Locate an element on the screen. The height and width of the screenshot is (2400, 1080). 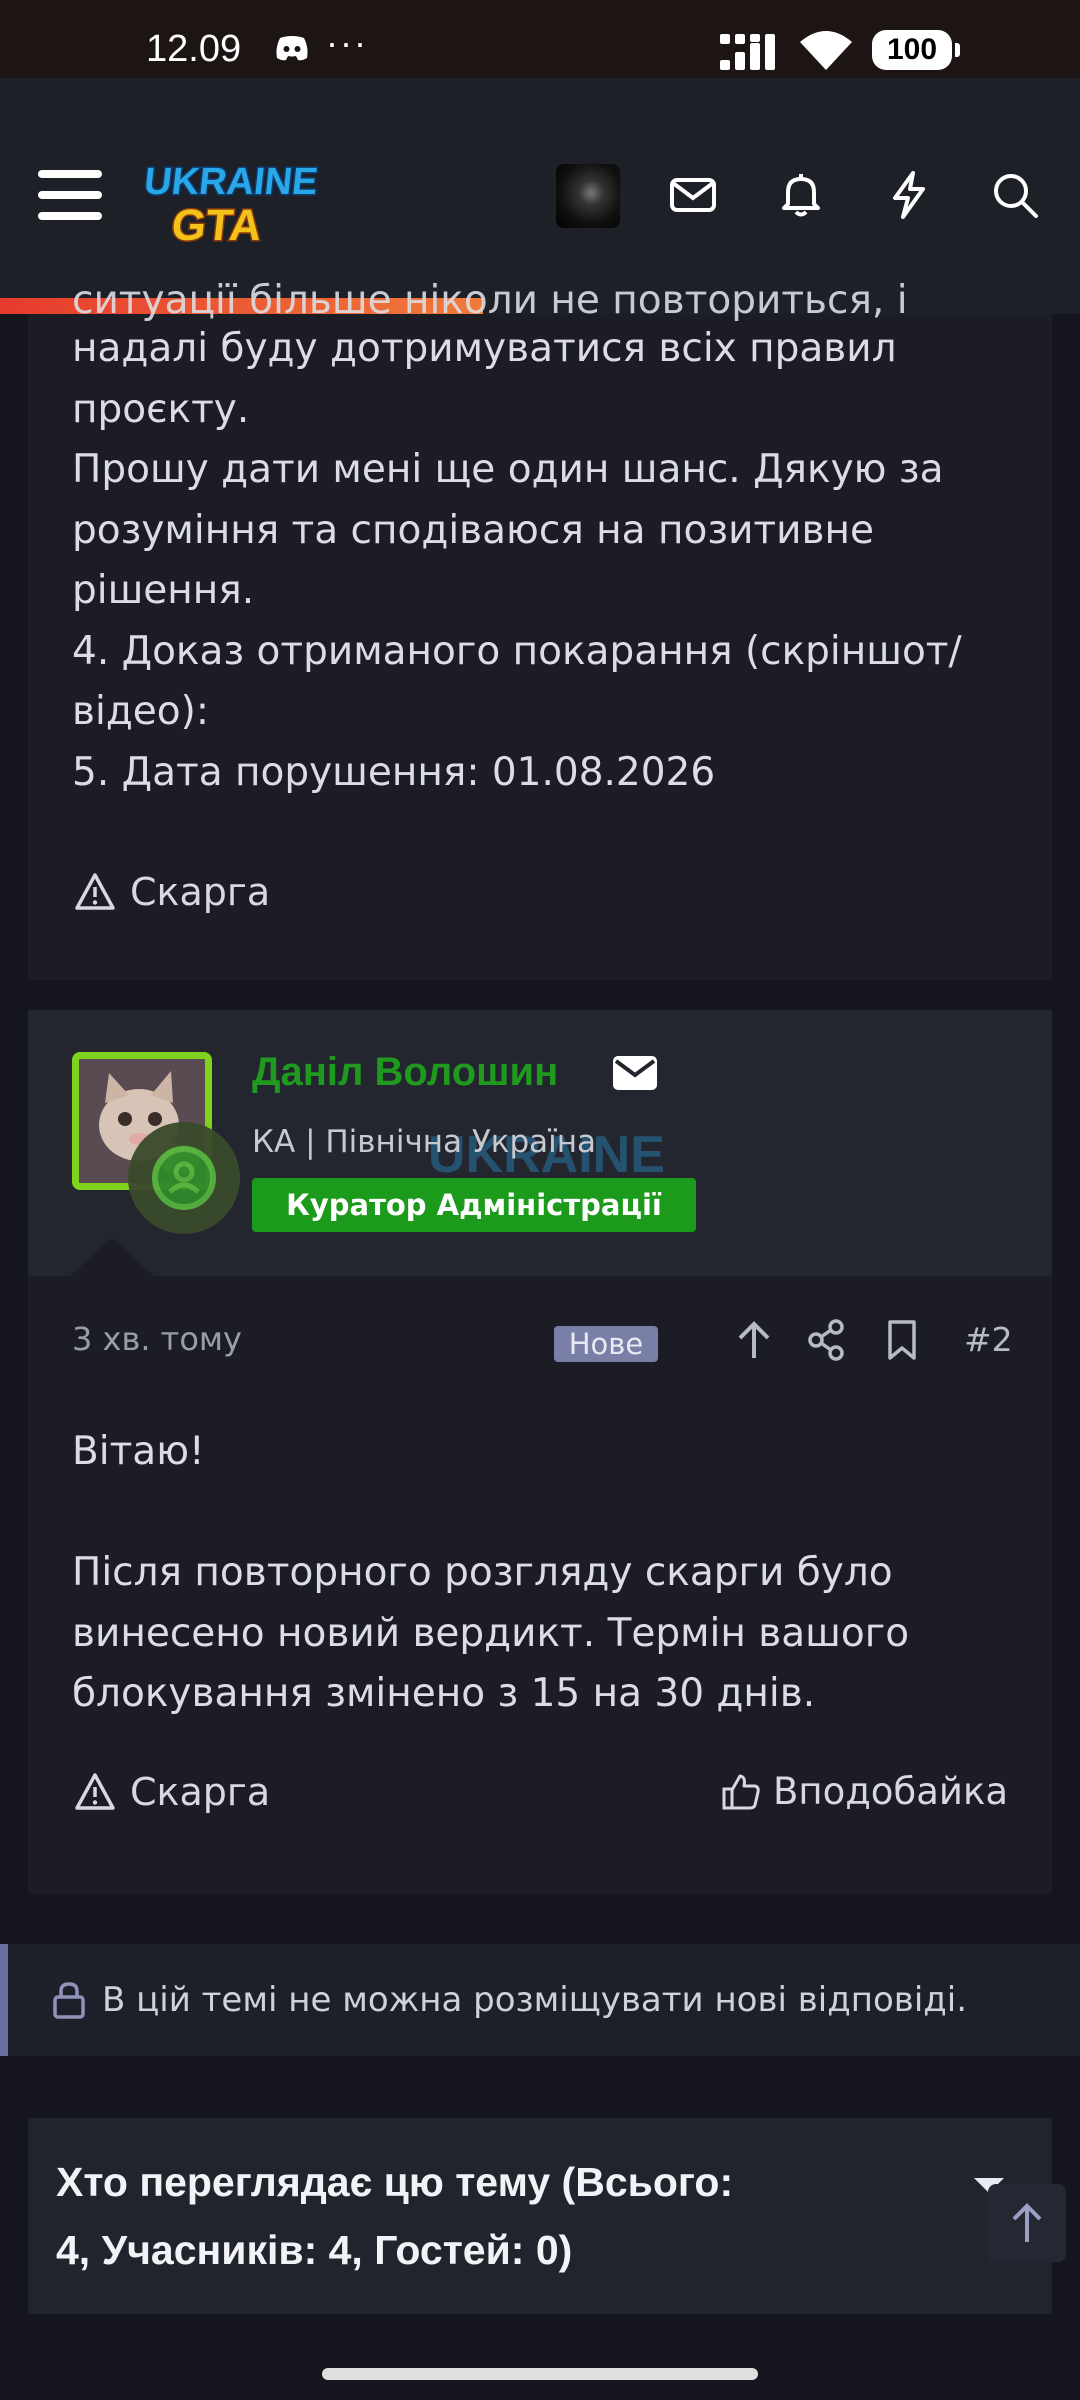
menu-icon is located at coordinates (70, 196).